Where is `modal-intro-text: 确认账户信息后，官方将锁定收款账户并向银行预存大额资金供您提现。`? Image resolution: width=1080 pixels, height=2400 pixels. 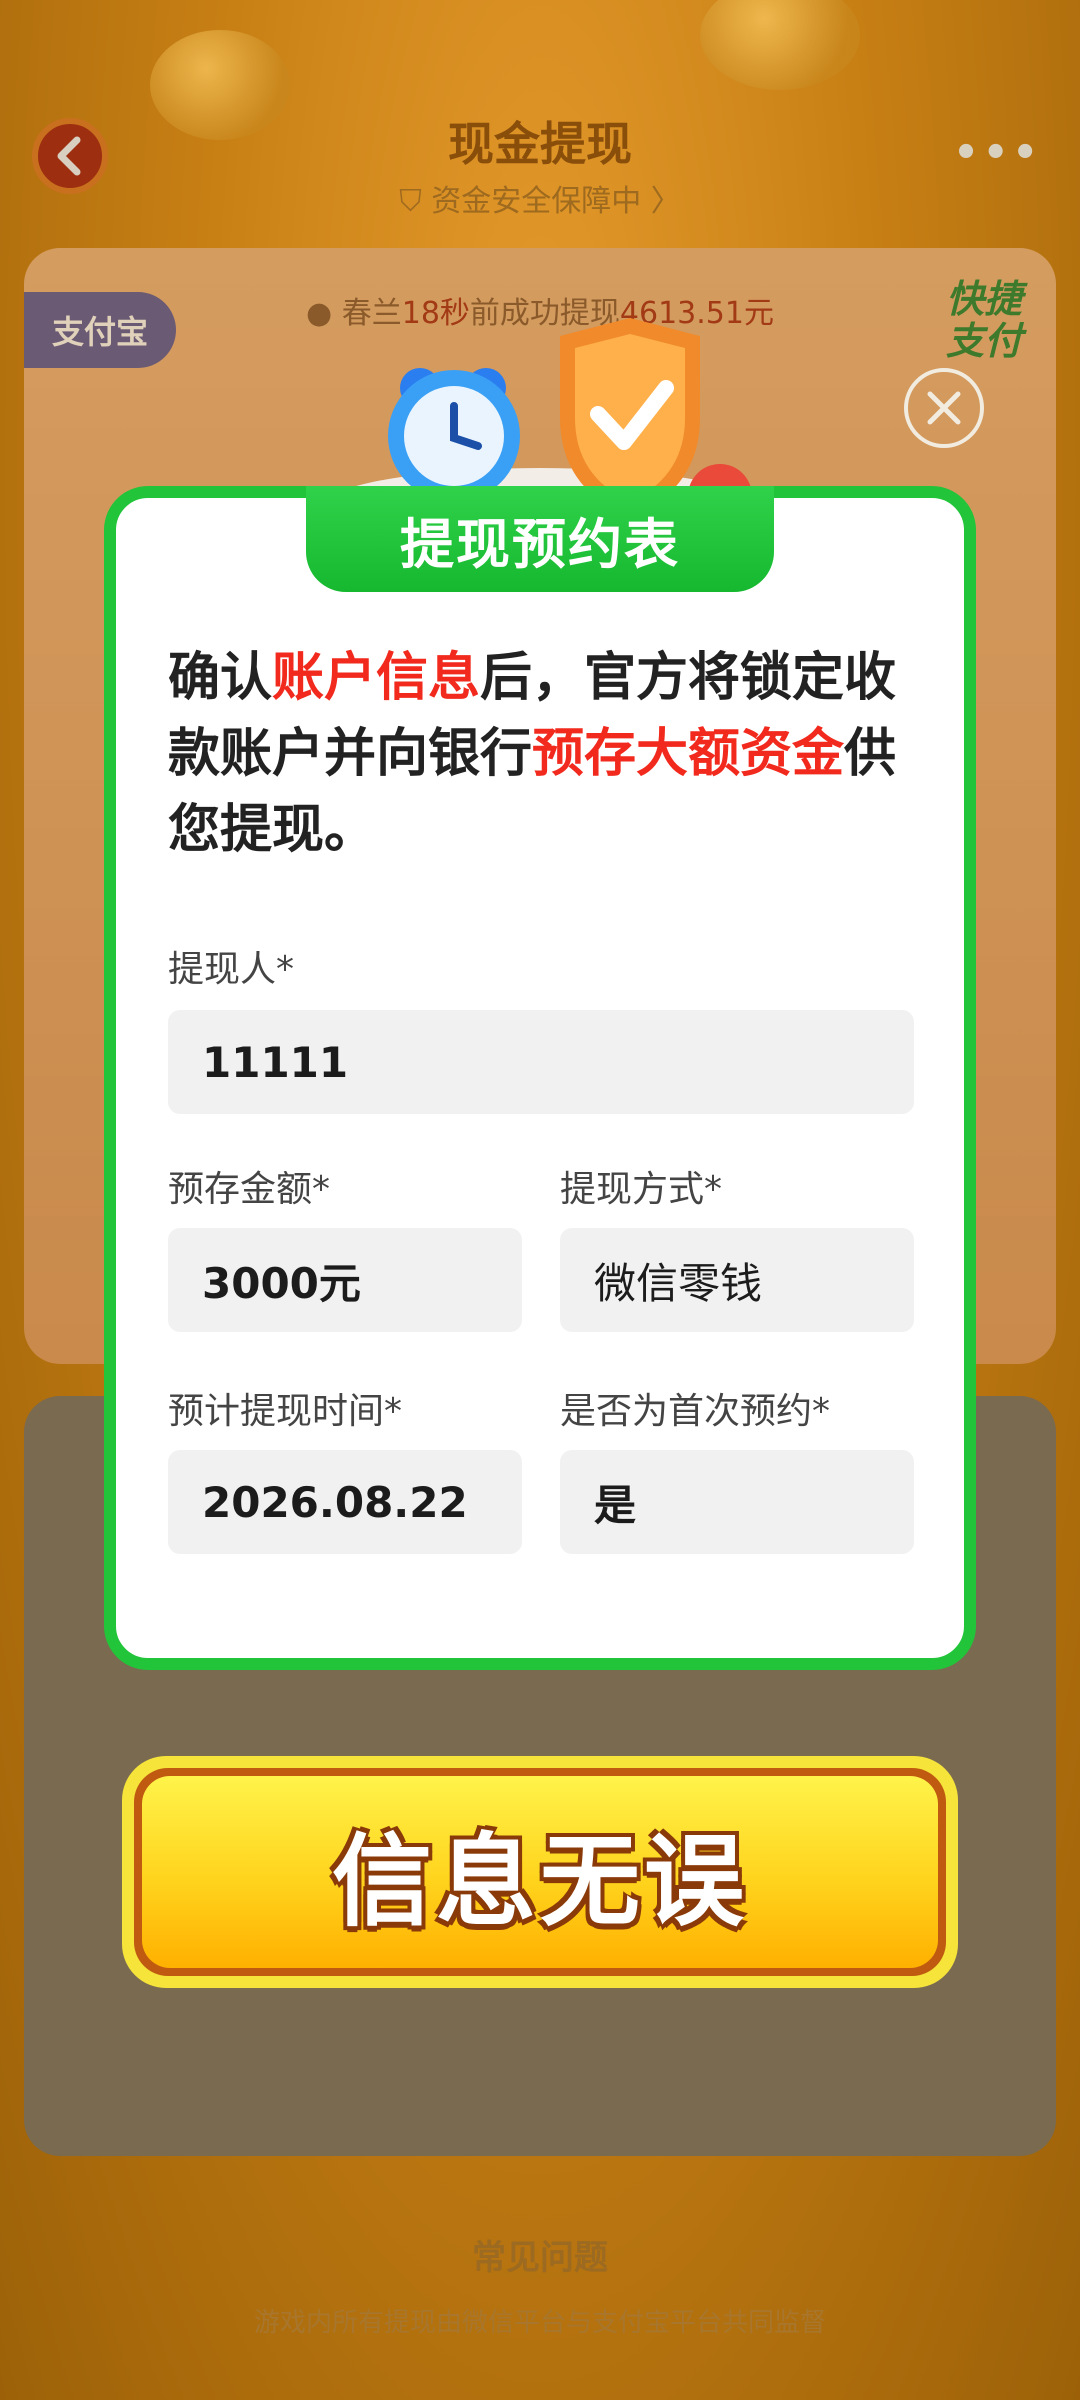
modal-intro-text: 确认账户信息后，官方将锁定收款账户并向银行预存大额资金供您提现。 is located at coordinates (532, 754).